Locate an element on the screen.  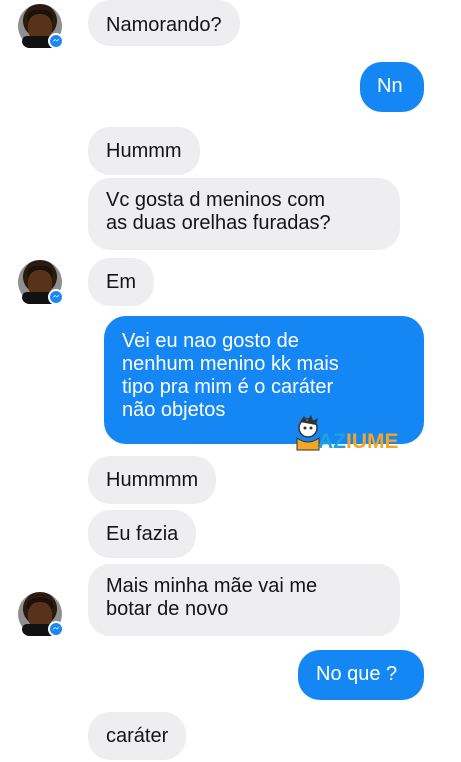
message-incoming: Em is located at coordinates (121, 282).